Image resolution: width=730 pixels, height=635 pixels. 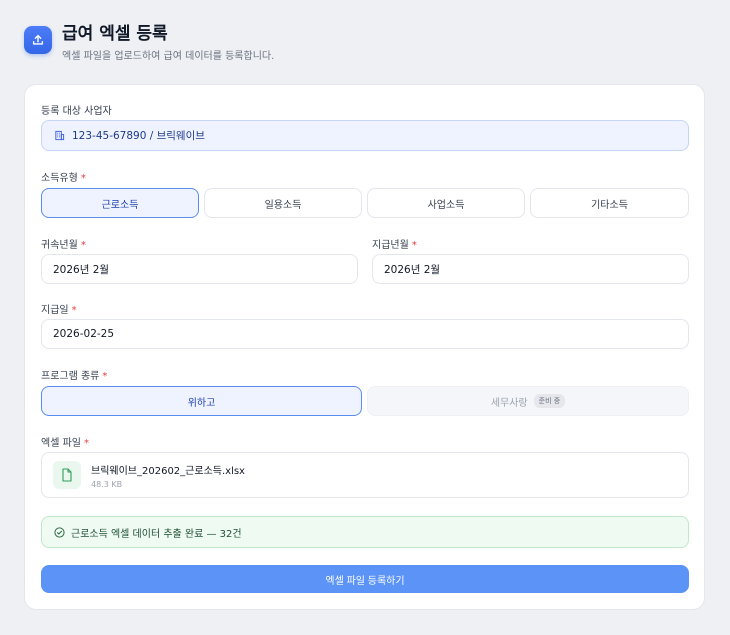 What do you see at coordinates (528, 401) in the screenshot?
I see `program-option-semusarang: 세무사랑 준비 중` at bounding box center [528, 401].